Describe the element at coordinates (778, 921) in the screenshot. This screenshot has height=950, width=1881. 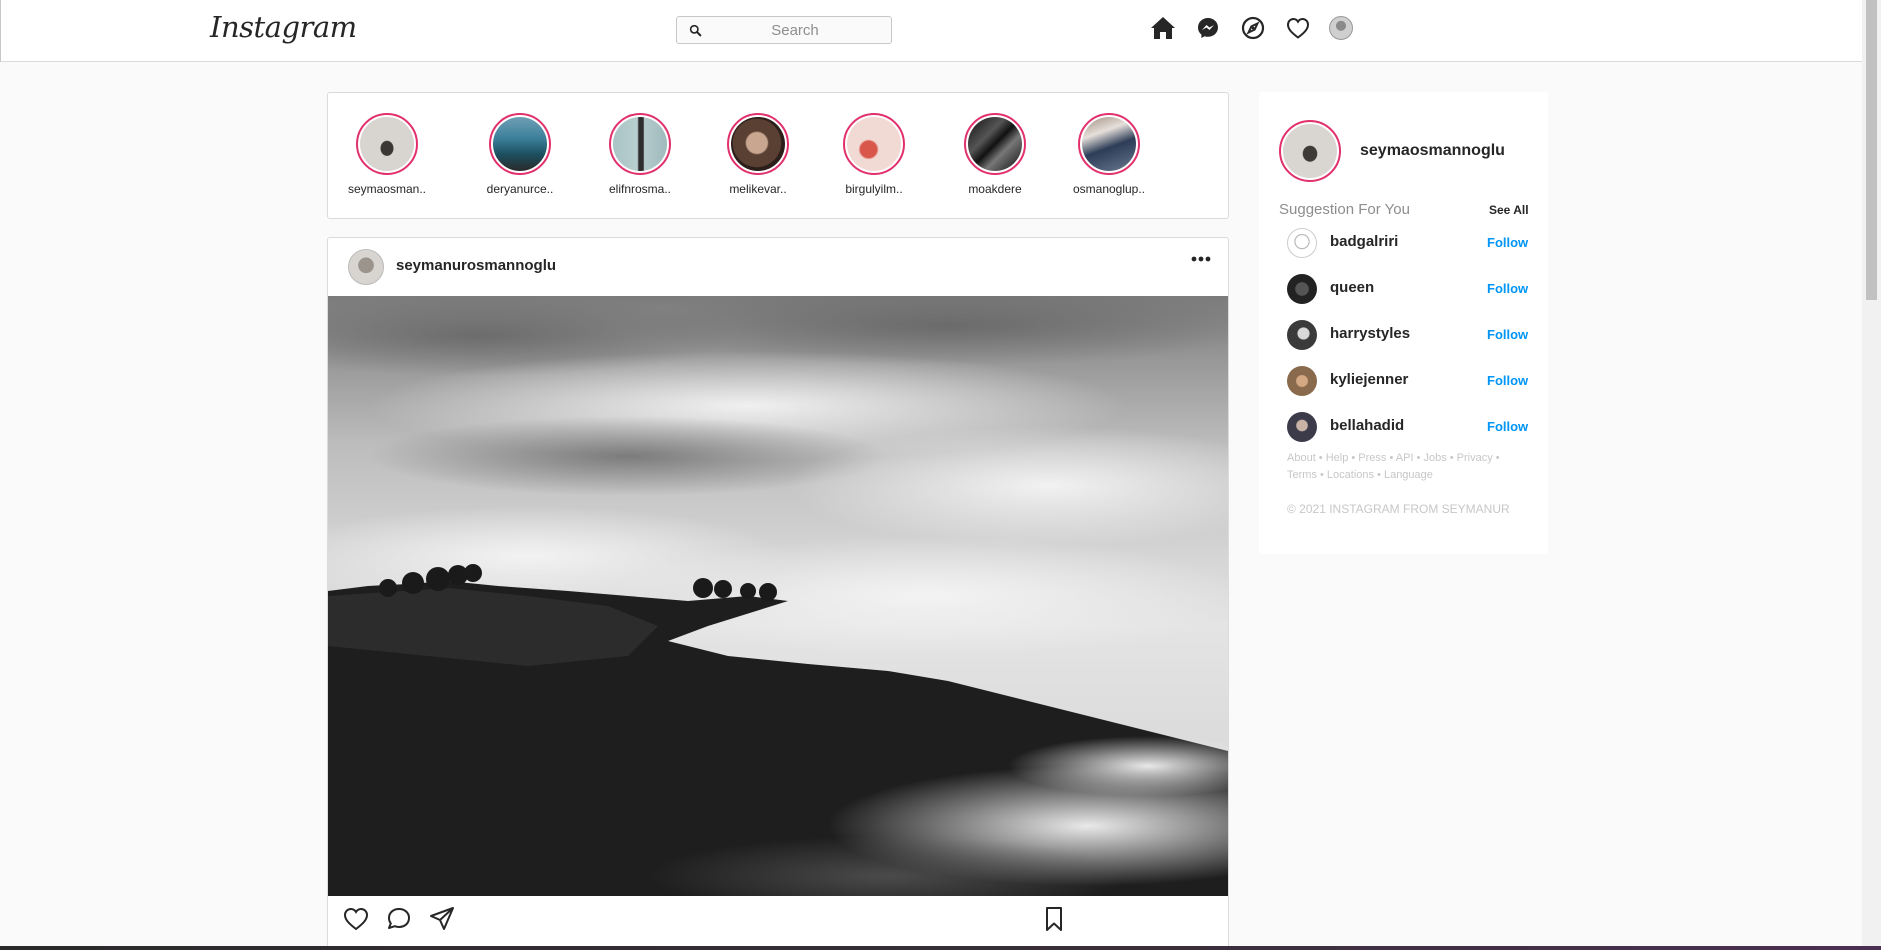
I see `post-actions-bar` at that location.